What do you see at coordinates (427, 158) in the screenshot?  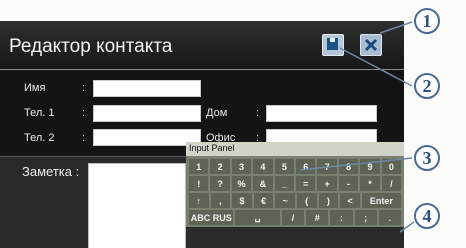 I see `callout-3: 3` at bounding box center [427, 158].